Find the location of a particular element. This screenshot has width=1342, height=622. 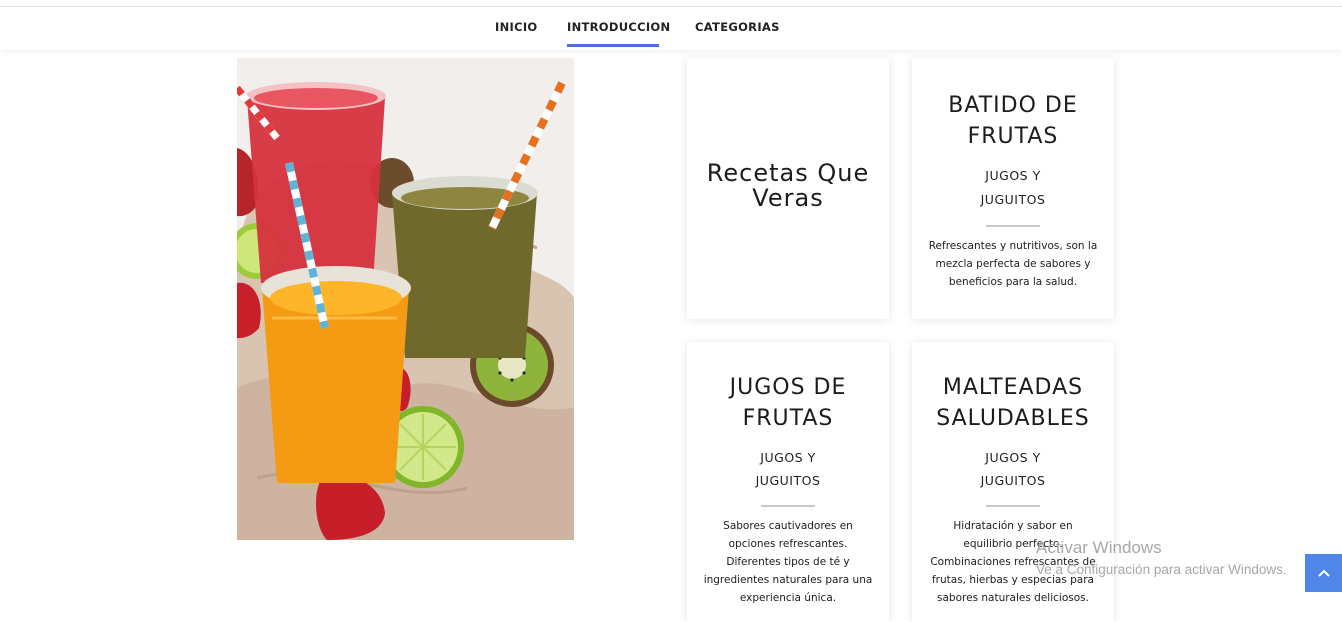

intro-card-title: Recetas Que Veras is located at coordinates (788, 185).